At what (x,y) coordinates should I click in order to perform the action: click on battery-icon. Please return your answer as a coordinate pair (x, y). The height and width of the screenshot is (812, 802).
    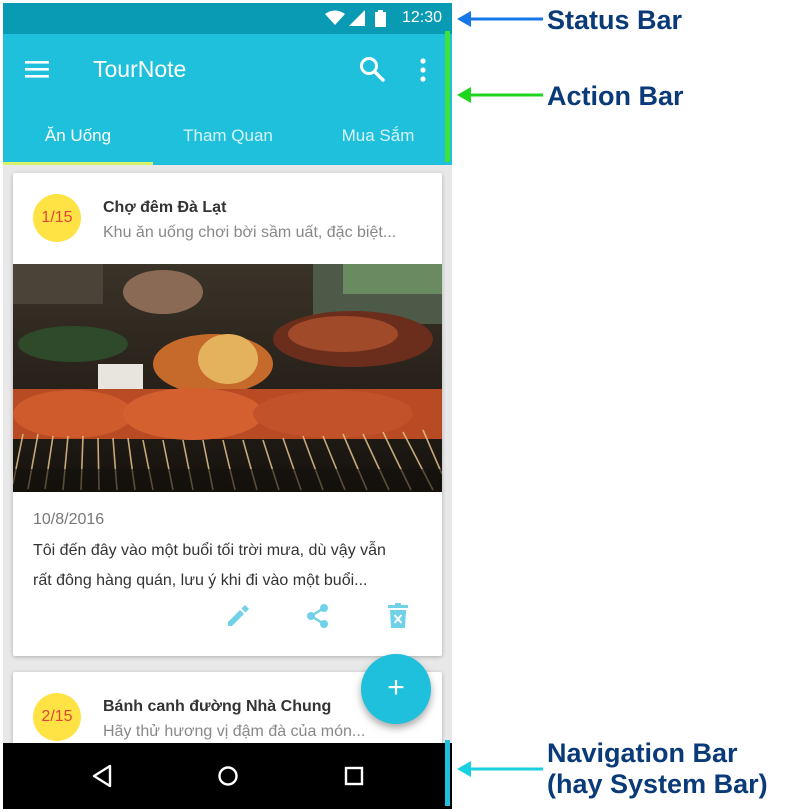
    Looking at the image, I should click on (380, 18).